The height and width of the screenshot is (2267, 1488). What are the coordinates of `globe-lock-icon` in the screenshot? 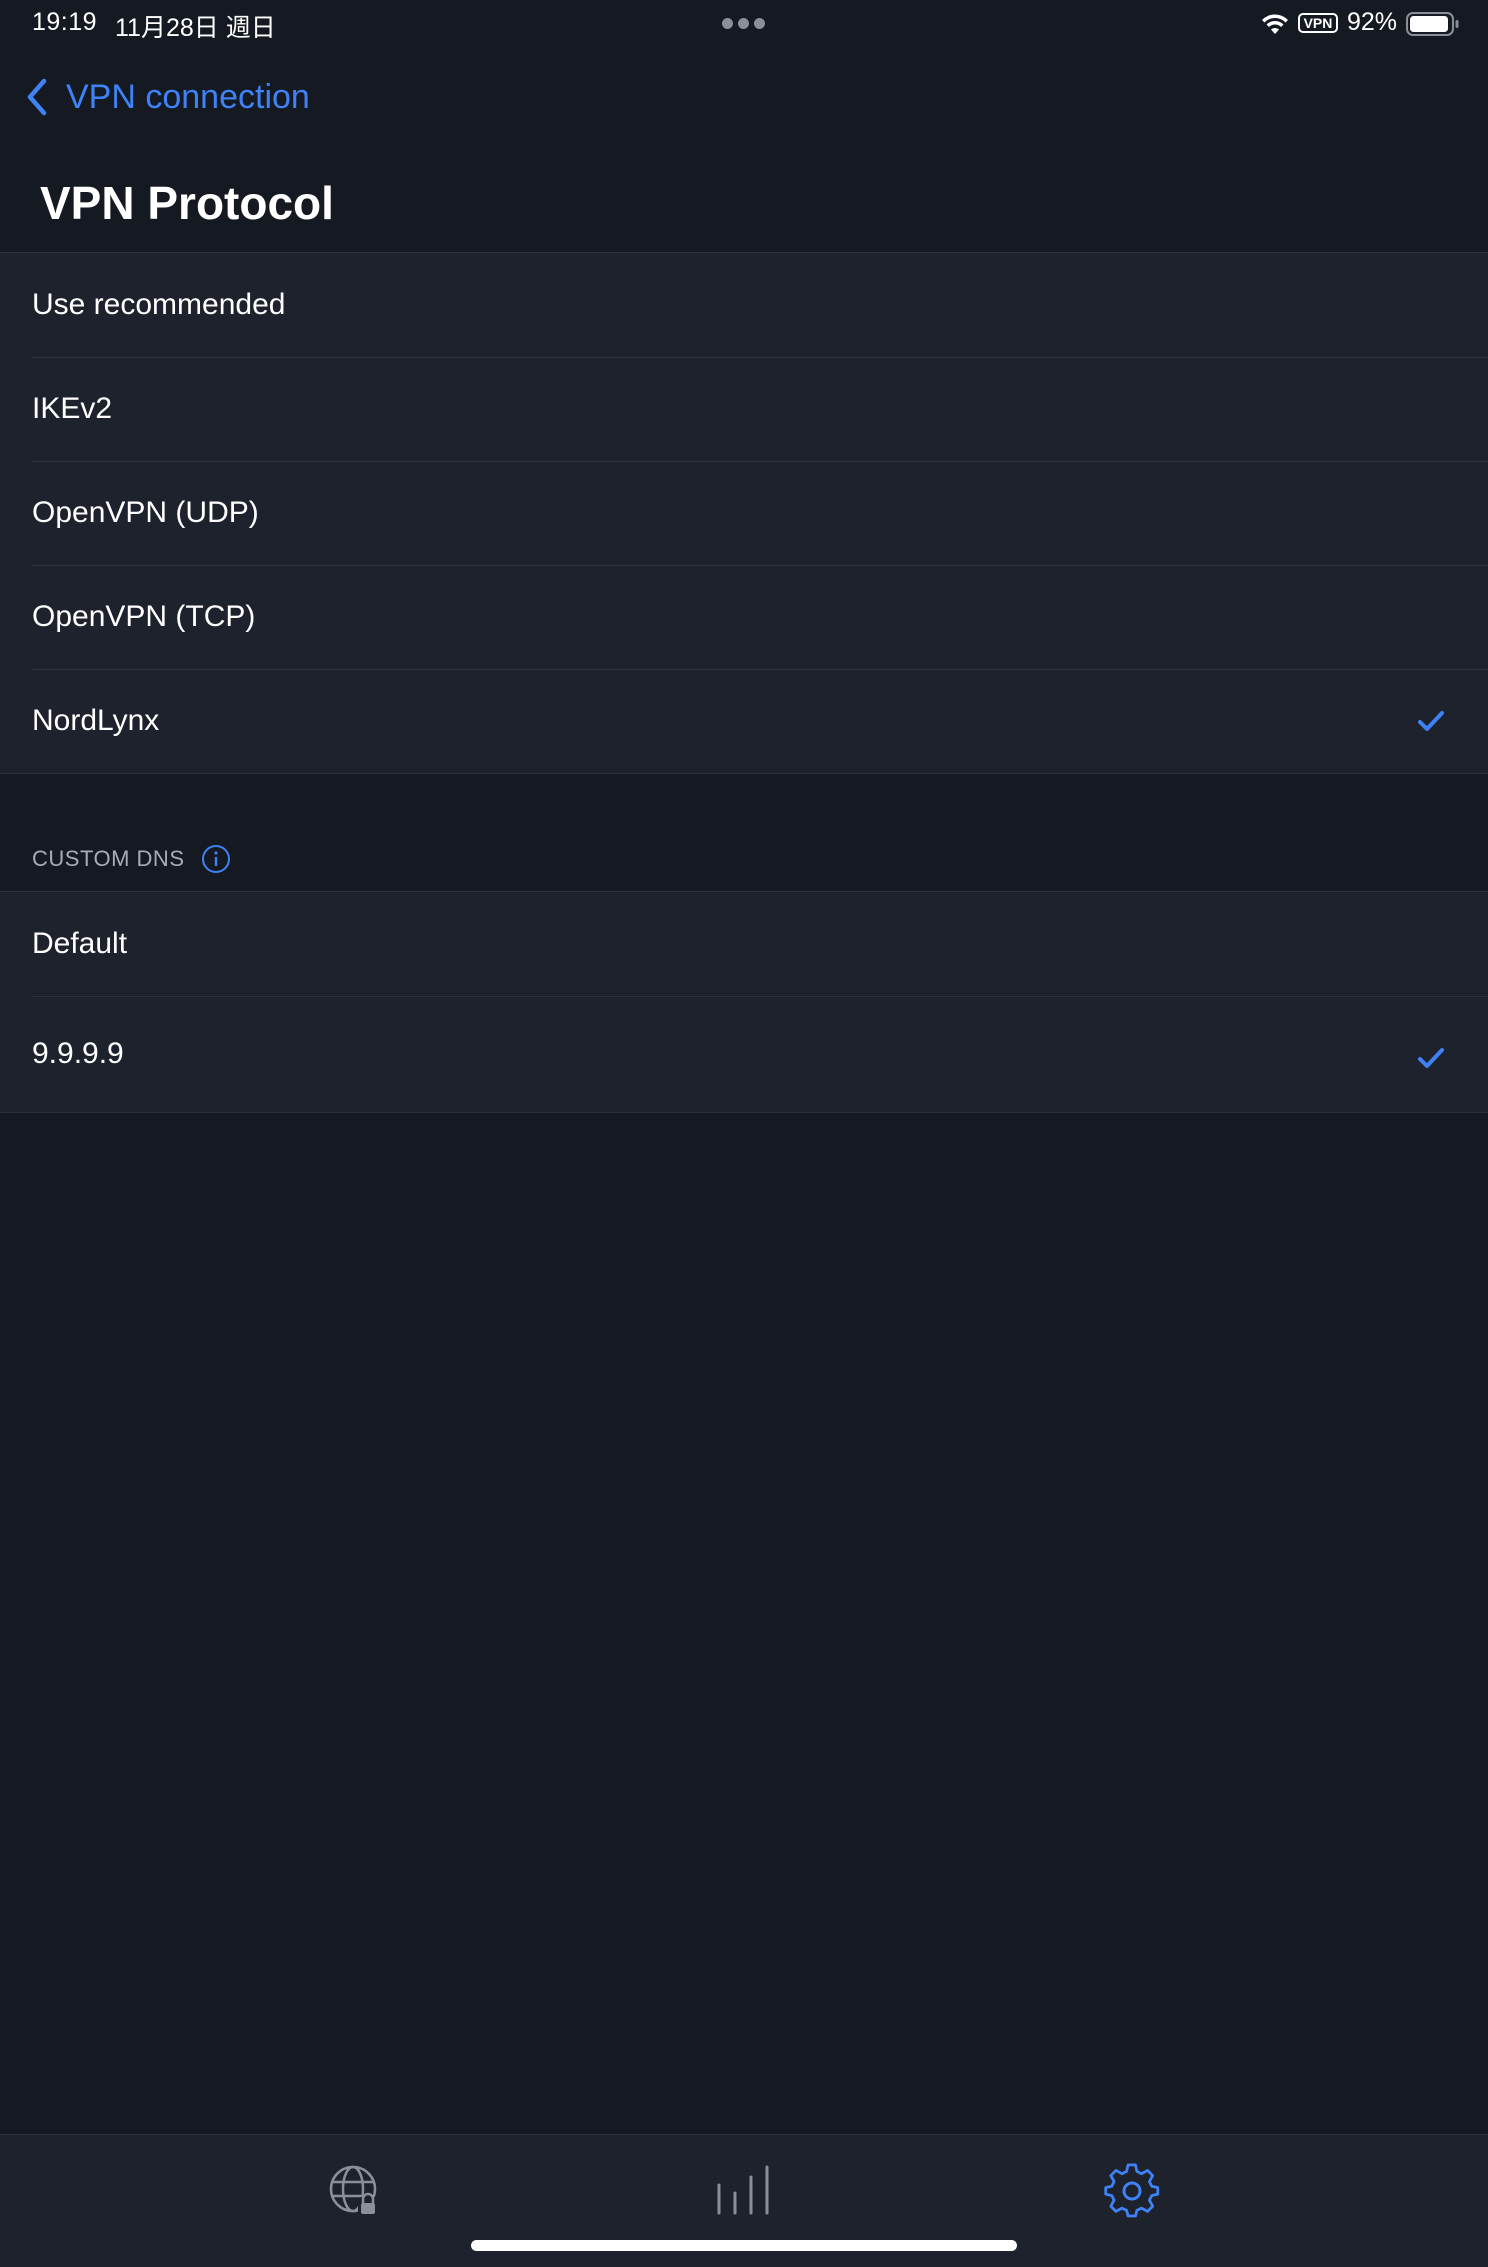 It's located at (356, 2191).